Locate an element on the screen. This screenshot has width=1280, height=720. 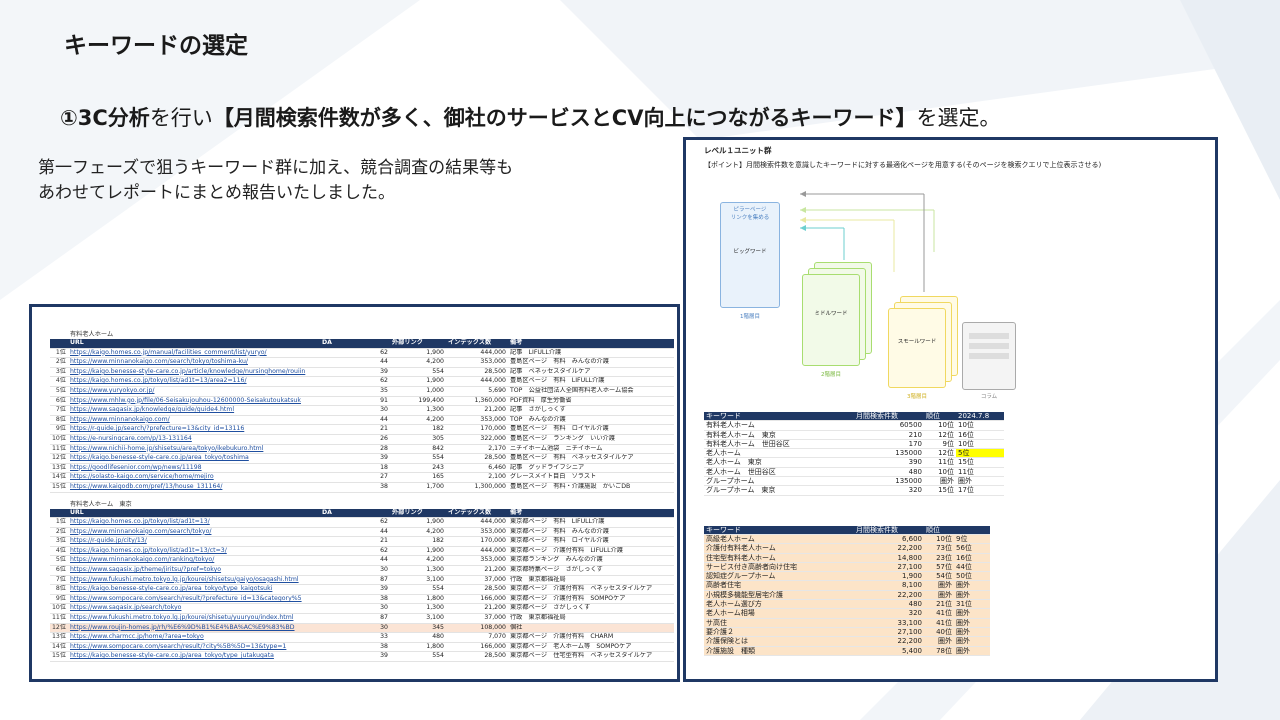
backlink-cell: 305 is located at coordinates (418, 439).